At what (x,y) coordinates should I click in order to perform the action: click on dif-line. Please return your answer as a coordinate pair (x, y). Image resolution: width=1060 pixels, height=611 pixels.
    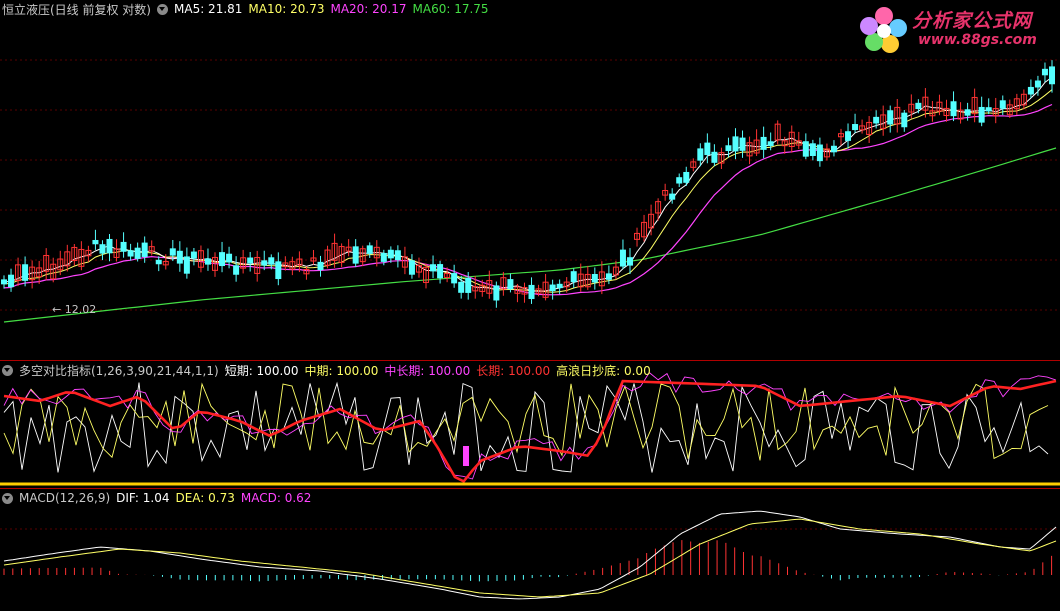
    Looking at the image, I should click on (530, 555).